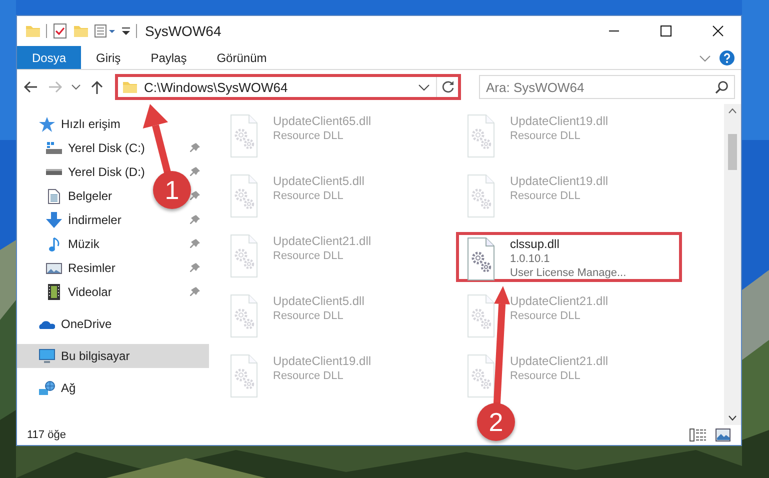 The width and height of the screenshot is (769, 478). I want to click on ribbon-tab: Dosya, so click(49, 57).